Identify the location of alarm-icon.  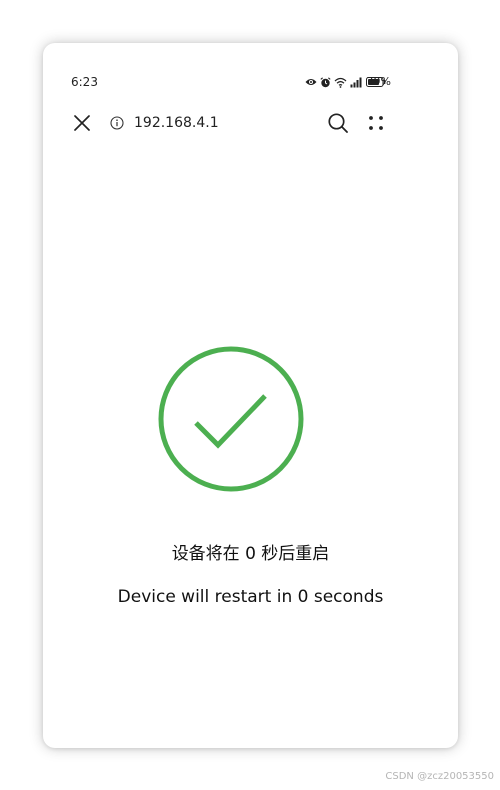
(325, 82).